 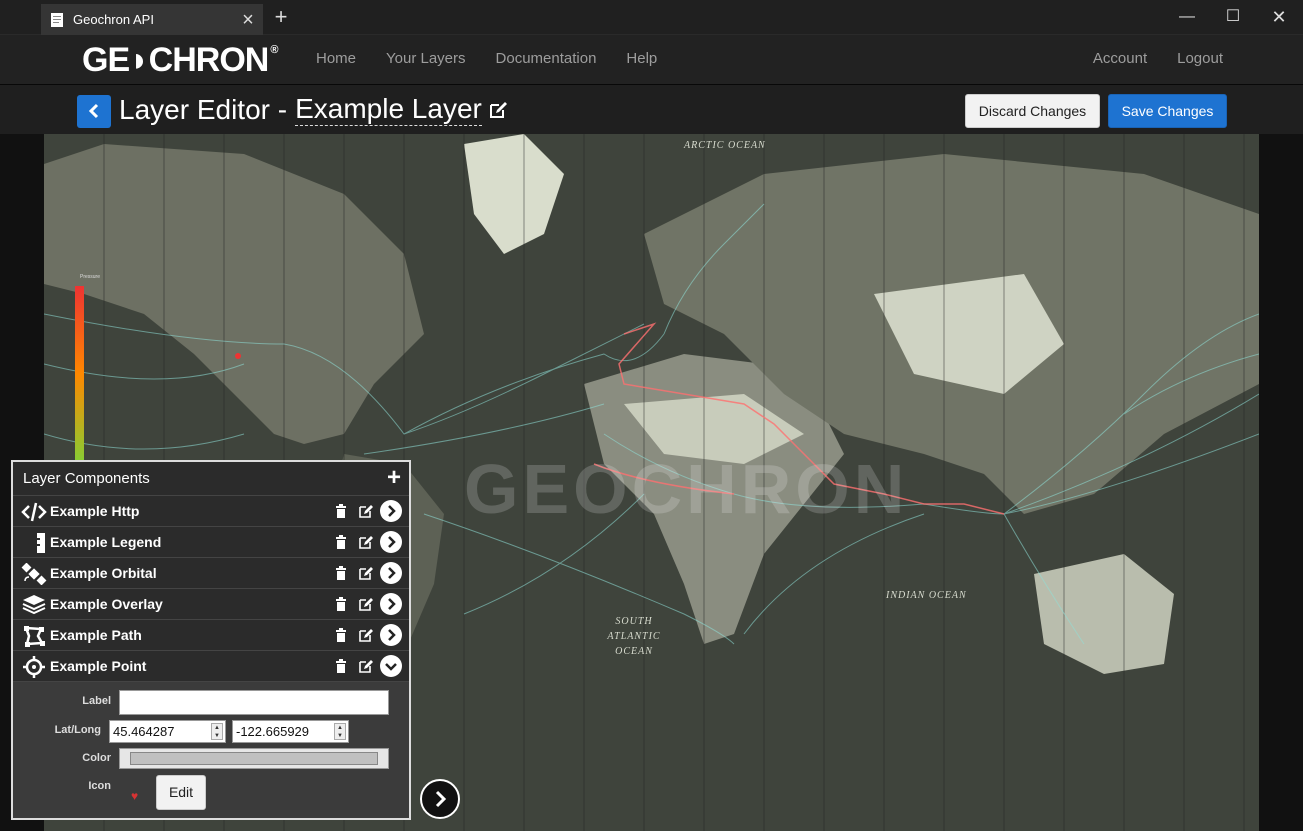 I want to click on browser-titlebar: Geochron API × + — ☐ ✕, so click(x=651, y=17).